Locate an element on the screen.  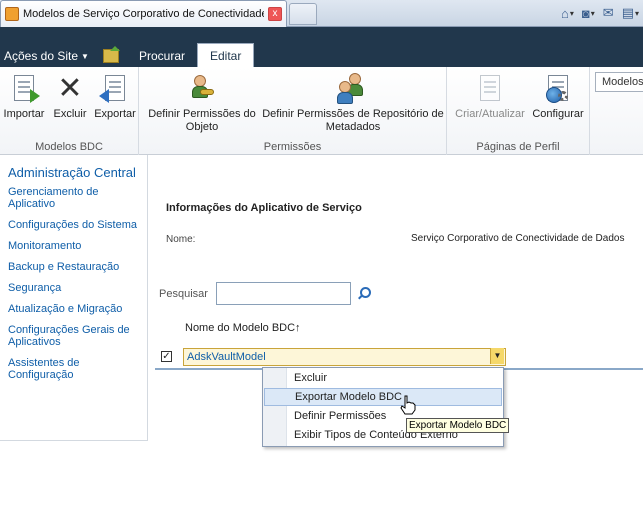
home-icon: ⌂ is located at coordinates (565, 13).